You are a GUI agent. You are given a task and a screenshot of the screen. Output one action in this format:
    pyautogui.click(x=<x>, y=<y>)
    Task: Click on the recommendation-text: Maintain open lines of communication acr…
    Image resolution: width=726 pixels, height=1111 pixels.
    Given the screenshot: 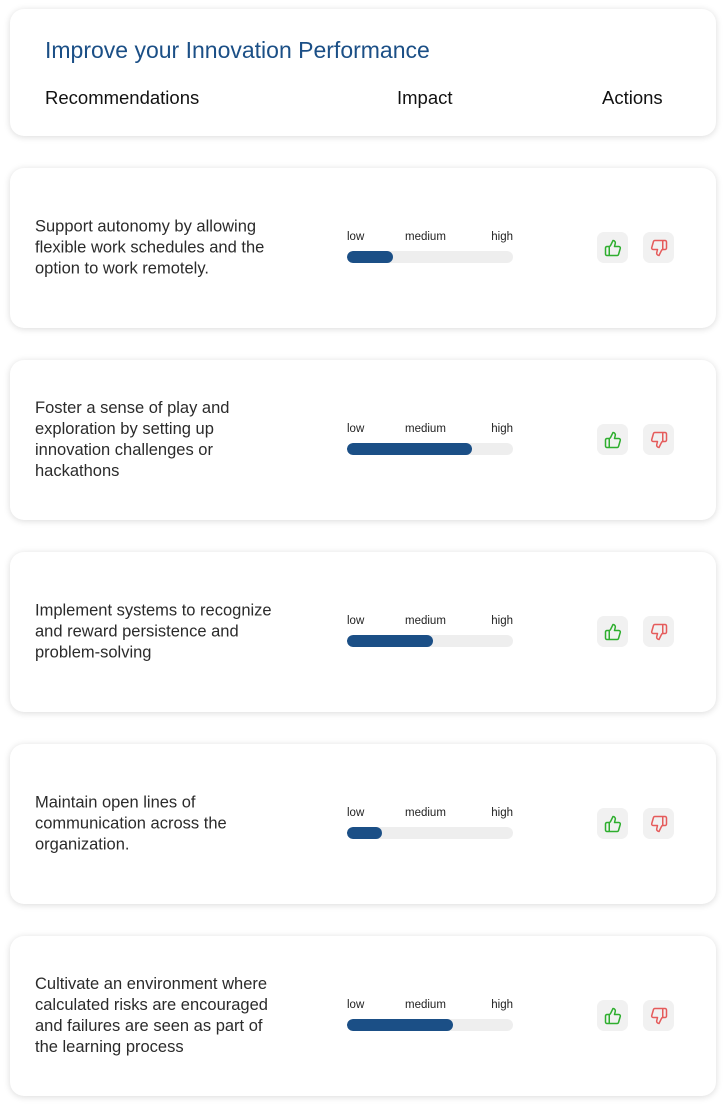 What is the action you would take?
    pyautogui.click(x=131, y=823)
    